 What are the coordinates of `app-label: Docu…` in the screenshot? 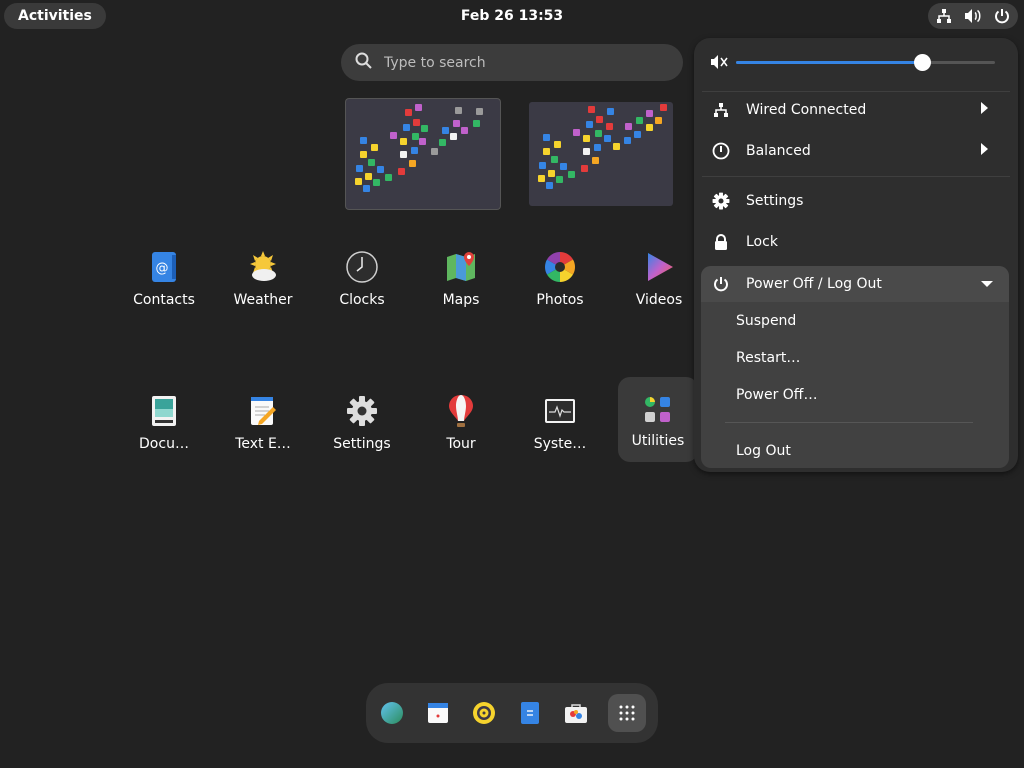 It's located at (164, 444).